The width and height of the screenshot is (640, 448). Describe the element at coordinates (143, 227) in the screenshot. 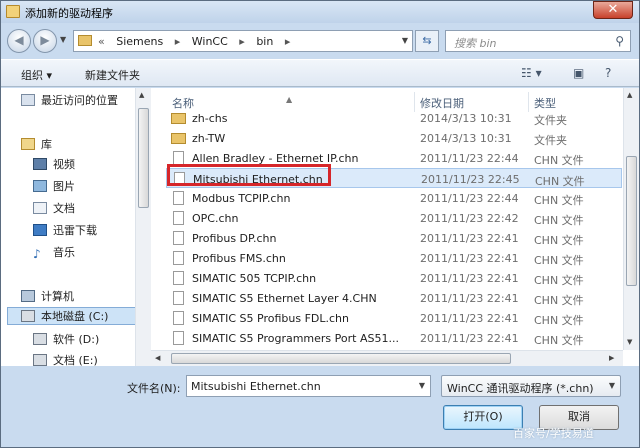

I see `nav-scrollbar: ▲` at that location.